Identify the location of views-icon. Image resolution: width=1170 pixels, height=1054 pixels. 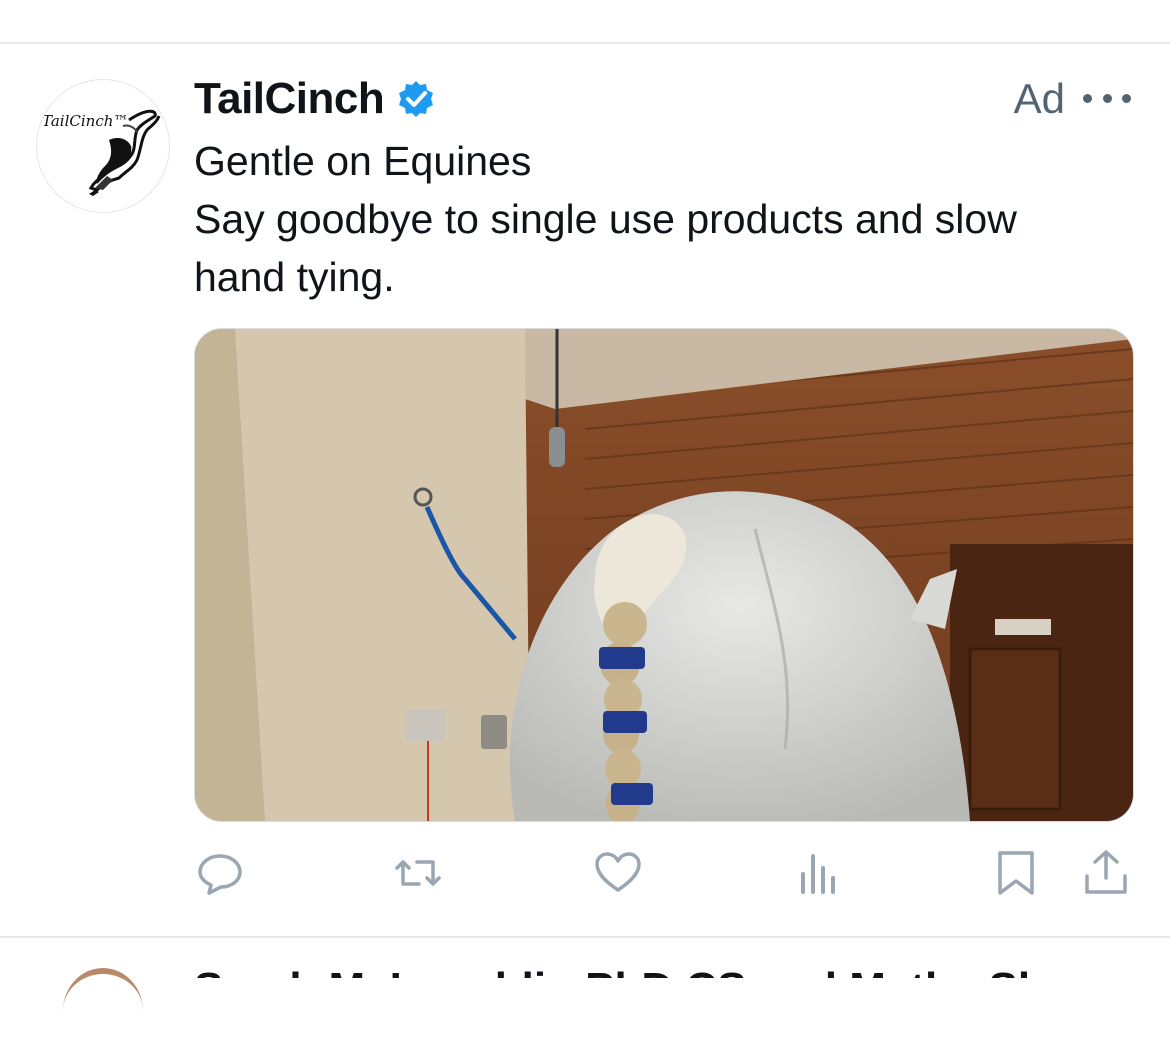
(818, 873).